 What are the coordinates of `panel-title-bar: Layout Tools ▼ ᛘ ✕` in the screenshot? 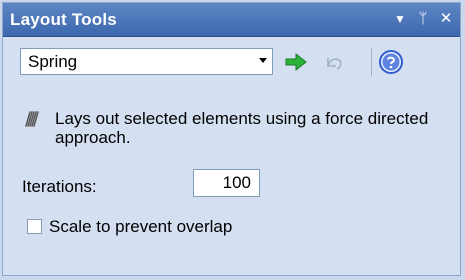 It's located at (231, 20).